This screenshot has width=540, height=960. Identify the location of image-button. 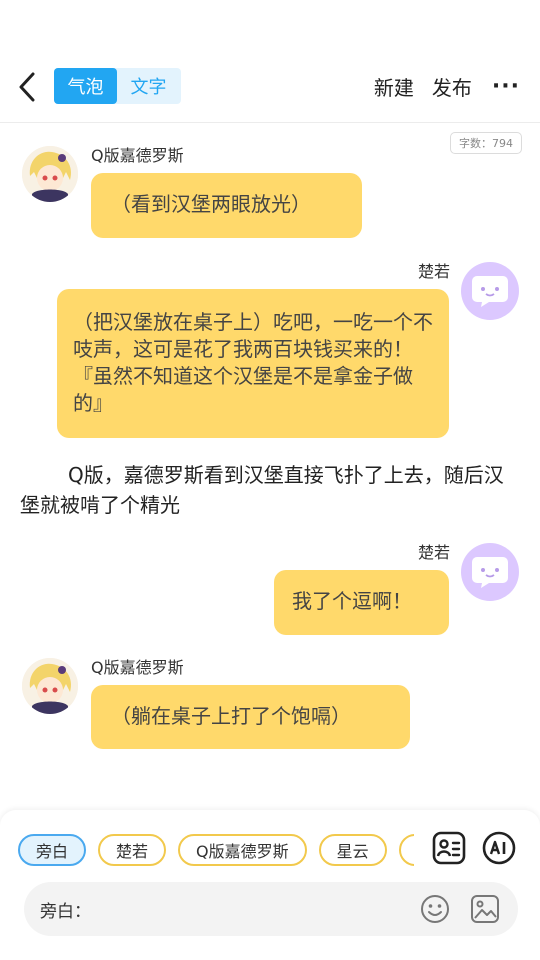
(485, 909).